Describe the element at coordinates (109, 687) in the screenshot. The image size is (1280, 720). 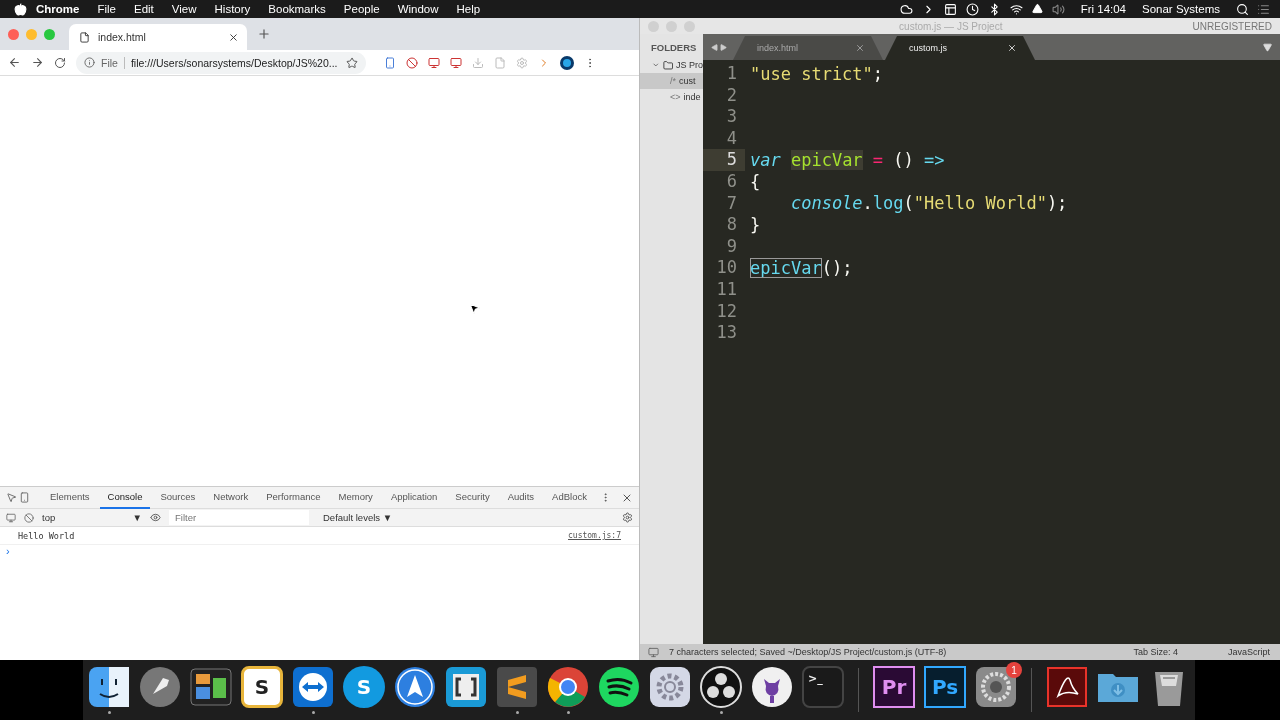
I see `smiling-face-icon` at that location.